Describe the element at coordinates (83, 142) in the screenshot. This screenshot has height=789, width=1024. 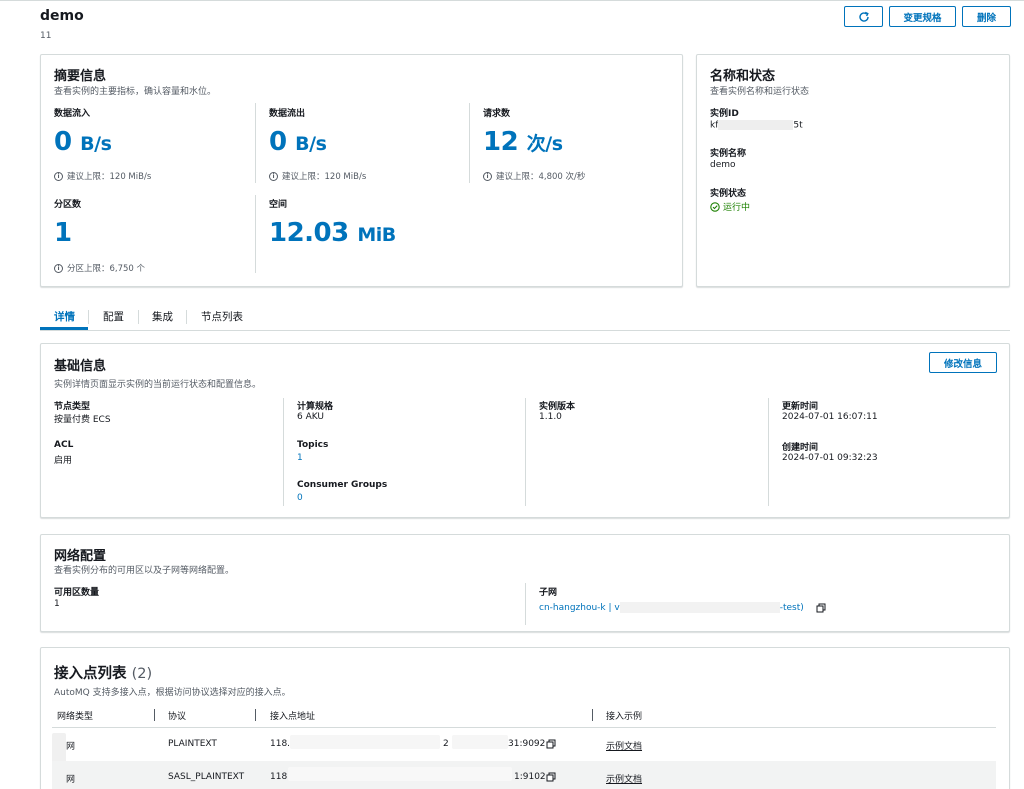
I see `metric-value-inbound: 0 B/s` at that location.